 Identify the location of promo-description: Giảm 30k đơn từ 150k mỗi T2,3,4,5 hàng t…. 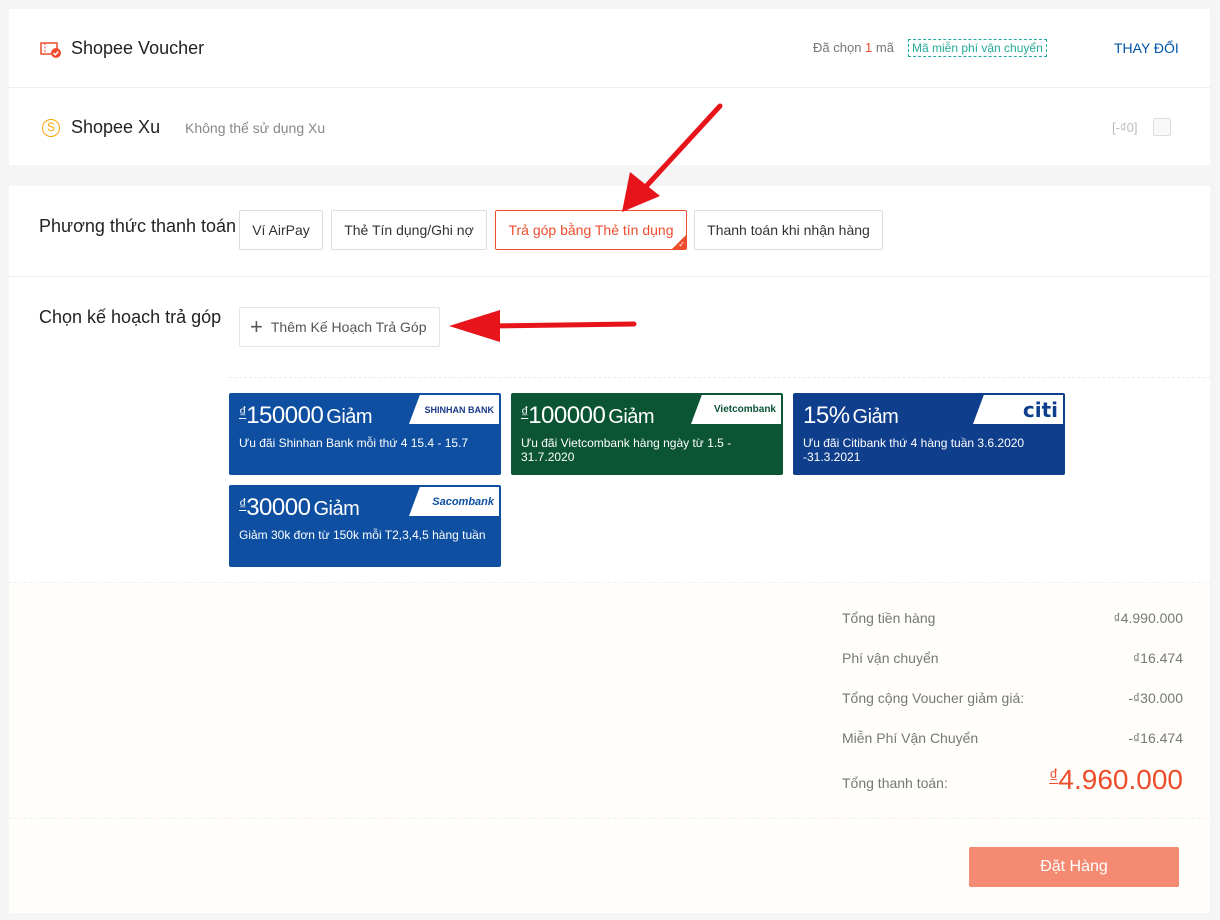
(362, 535).